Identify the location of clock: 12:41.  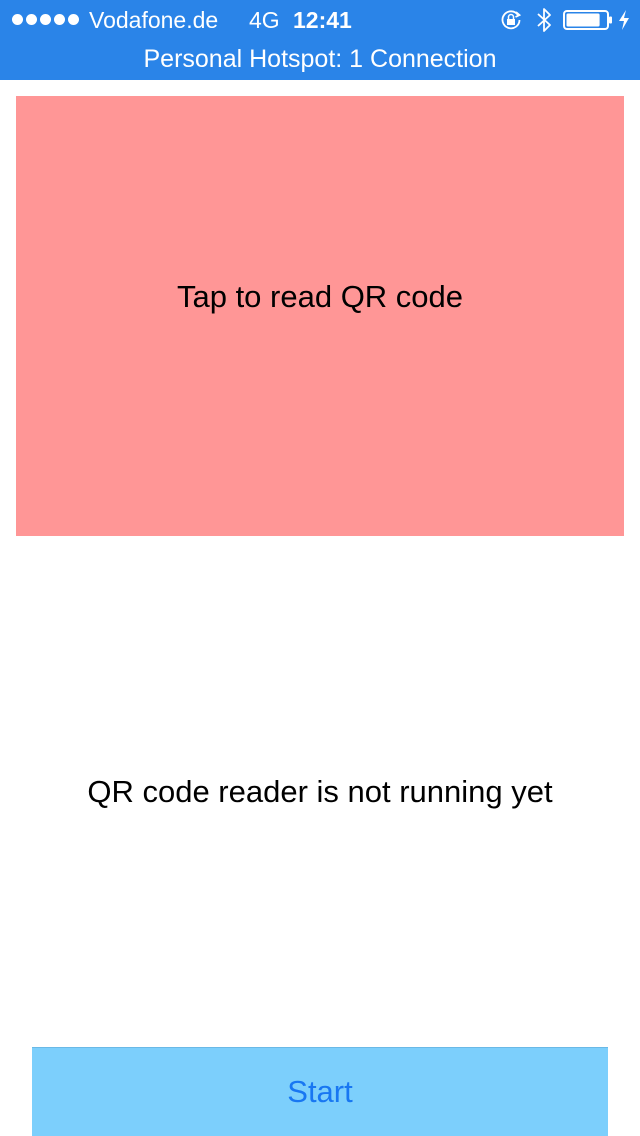
(322, 20).